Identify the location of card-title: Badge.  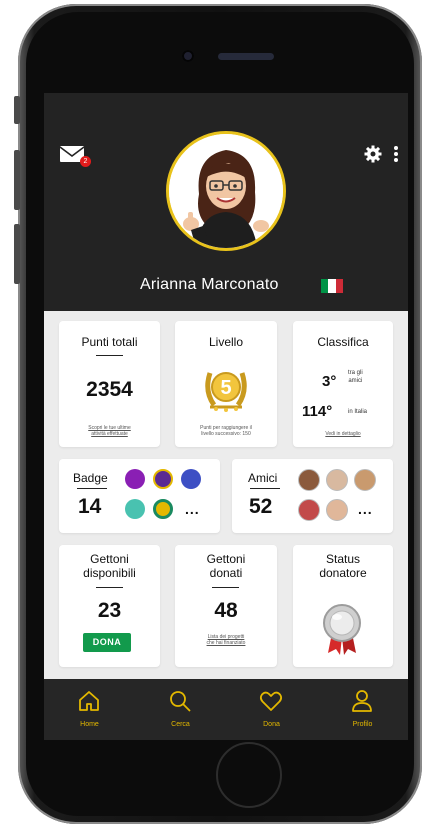
(90, 478).